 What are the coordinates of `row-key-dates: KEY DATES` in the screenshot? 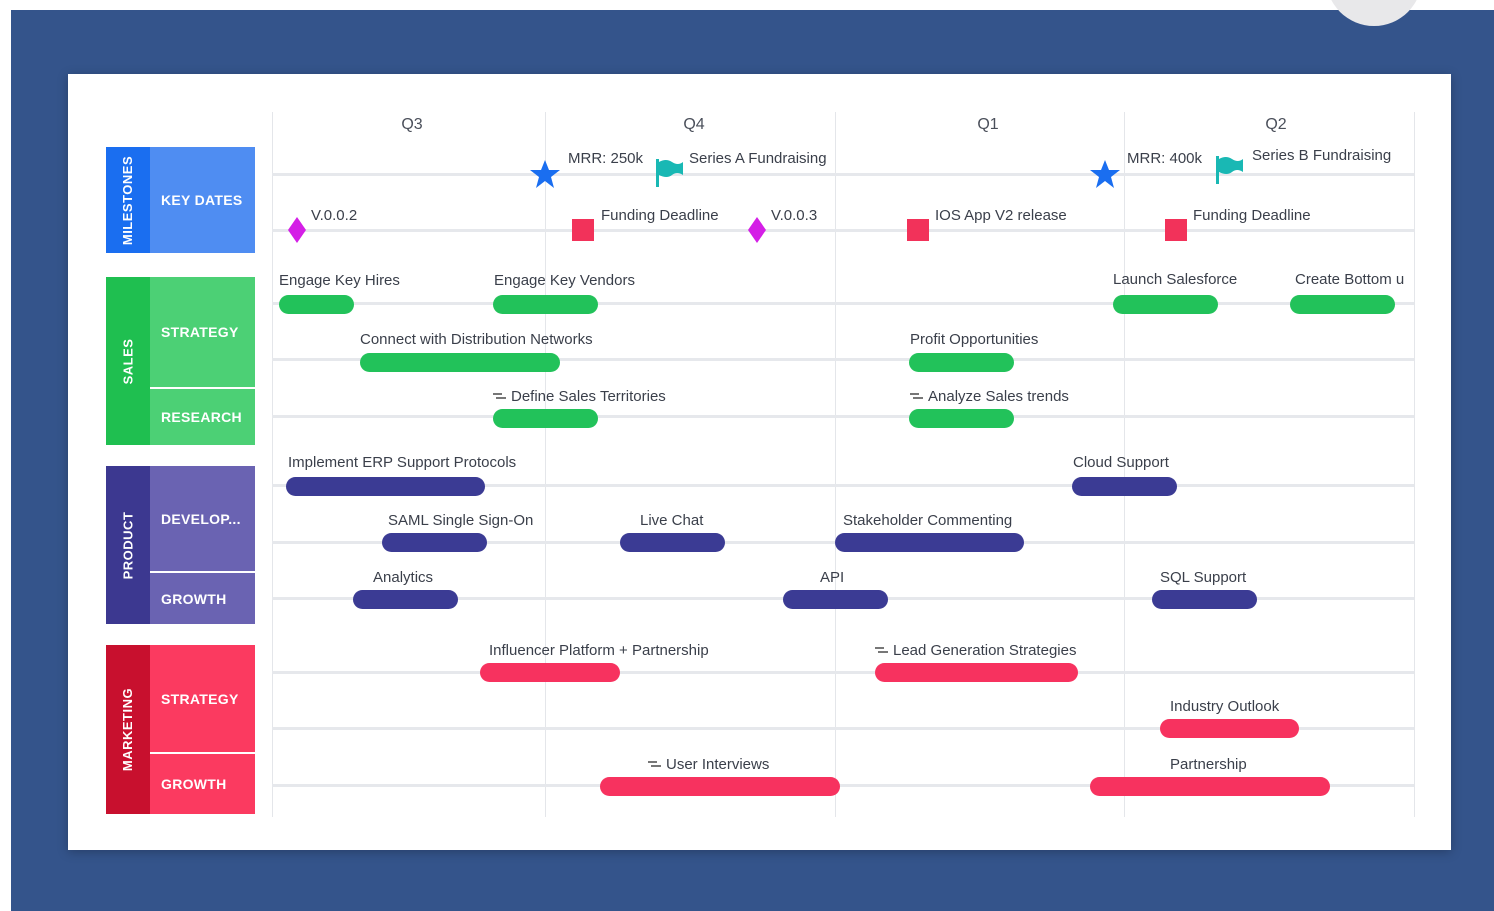 It's located at (202, 200).